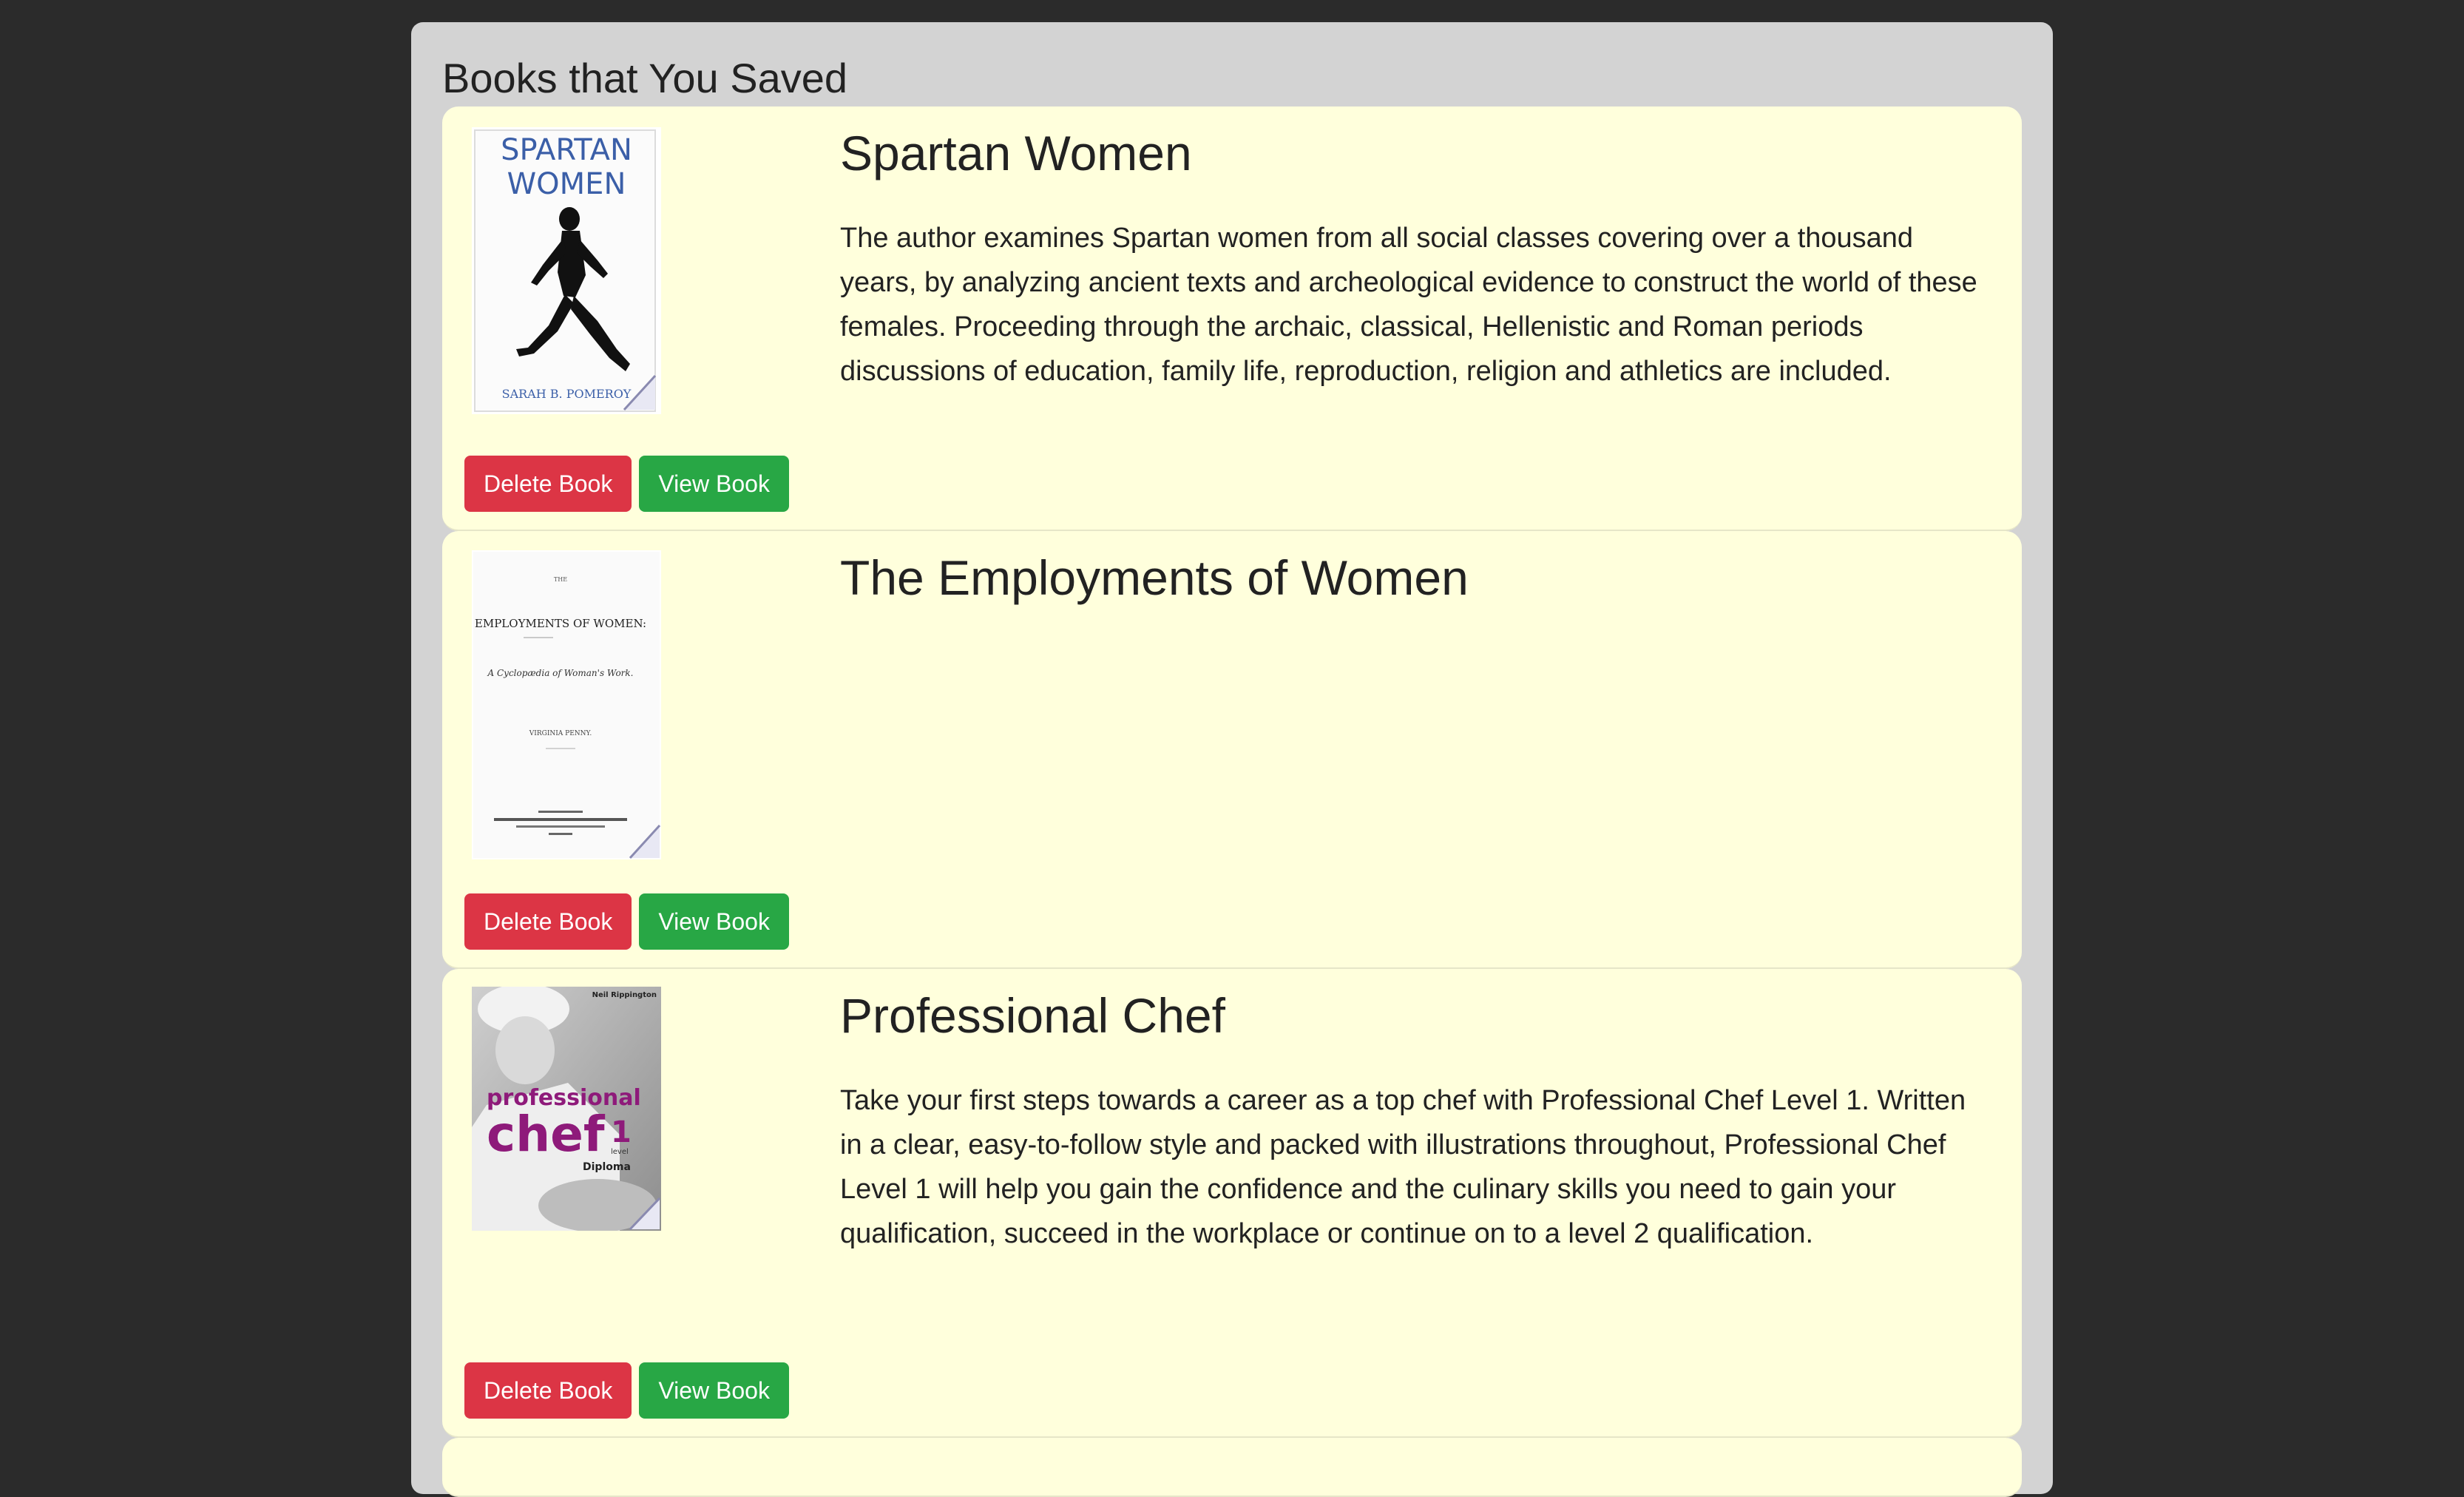  I want to click on book-cover-image: SPARTAN WOMEN SARAH B. POMEROY, so click(566, 270).